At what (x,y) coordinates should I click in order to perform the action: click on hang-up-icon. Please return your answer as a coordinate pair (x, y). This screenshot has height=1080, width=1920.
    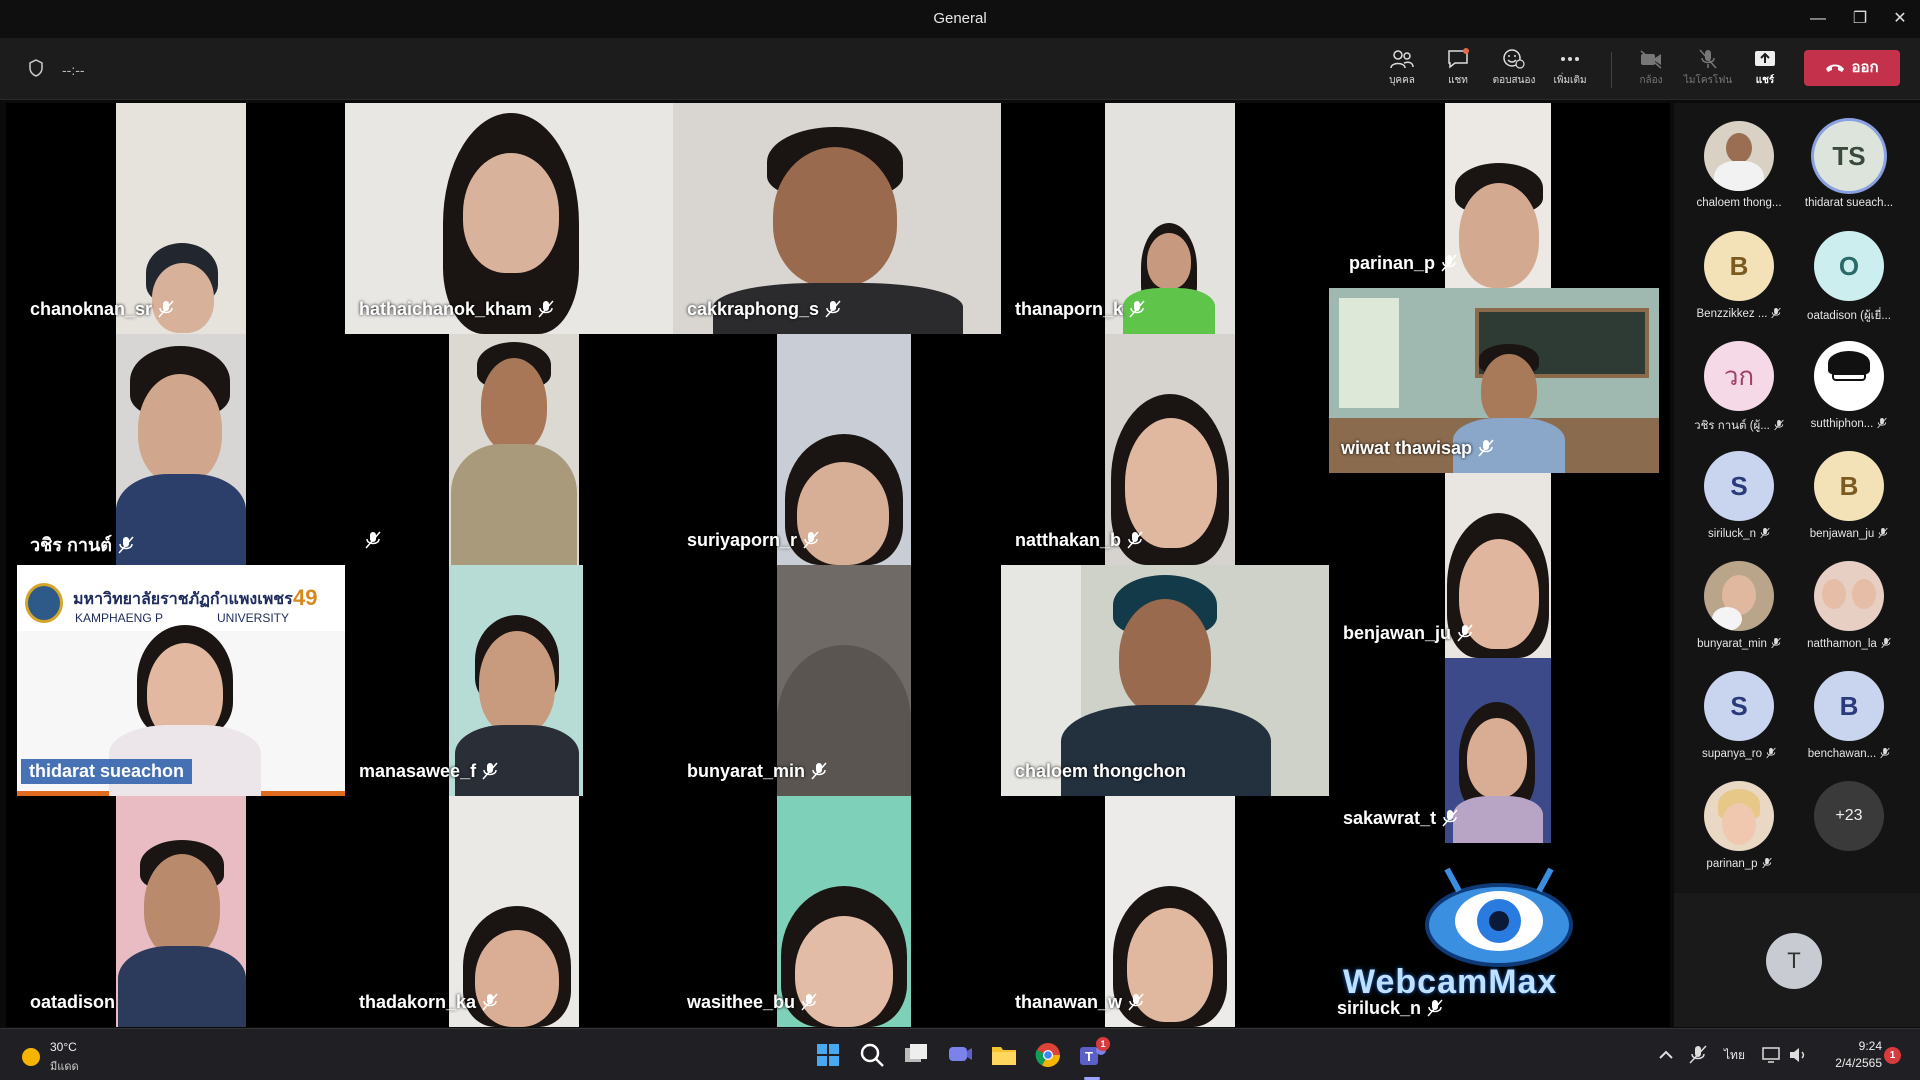
    Looking at the image, I should click on (1835, 68).